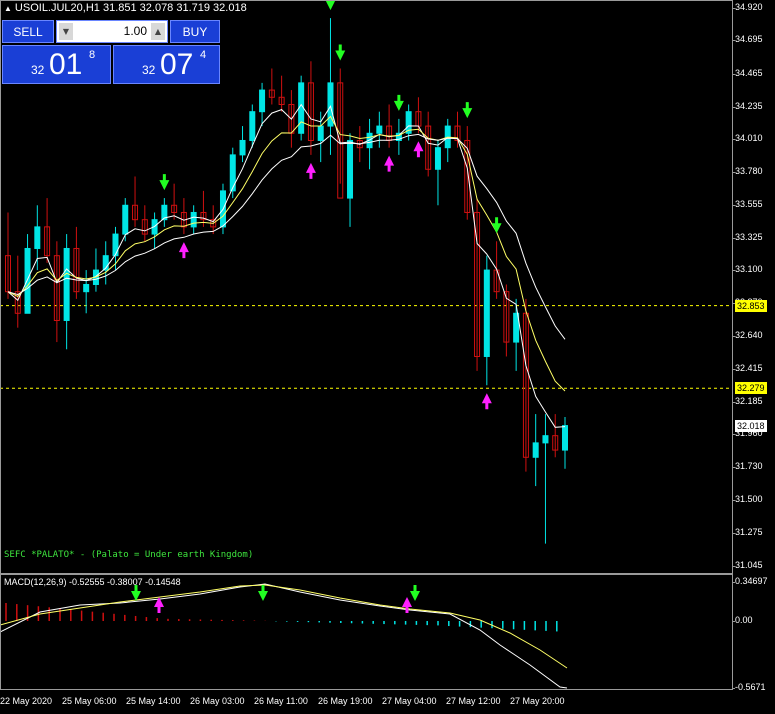 The height and width of the screenshot is (714, 775). I want to click on time-label: 26 May 03:00, so click(217, 701).